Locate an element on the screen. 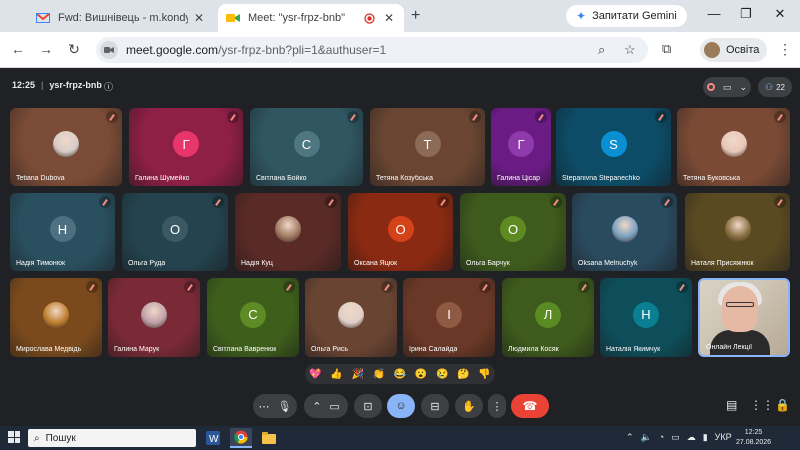 The width and height of the screenshot is (800, 450). emoji-button: ☺ is located at coordinates (401, 406).